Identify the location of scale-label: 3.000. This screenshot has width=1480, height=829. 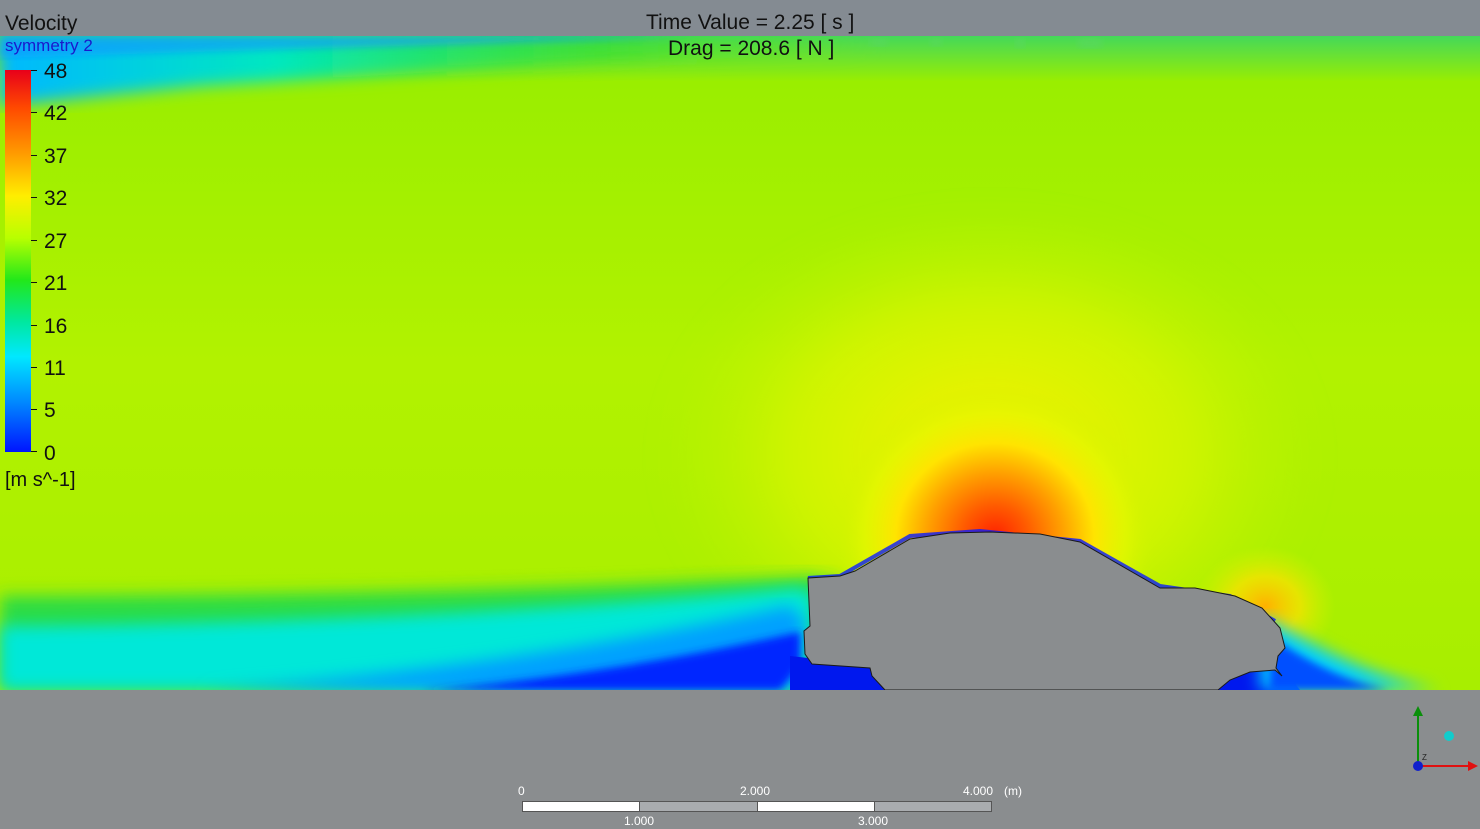
(873, 821).